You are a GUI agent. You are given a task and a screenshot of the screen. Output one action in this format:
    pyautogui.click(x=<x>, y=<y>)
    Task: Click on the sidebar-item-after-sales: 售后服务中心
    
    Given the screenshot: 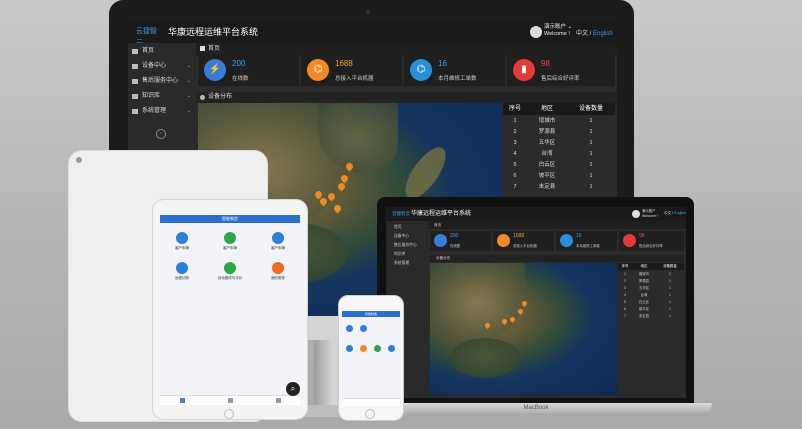 What is the action you would take?
    pyautogui.click(x=405, y=245)
    